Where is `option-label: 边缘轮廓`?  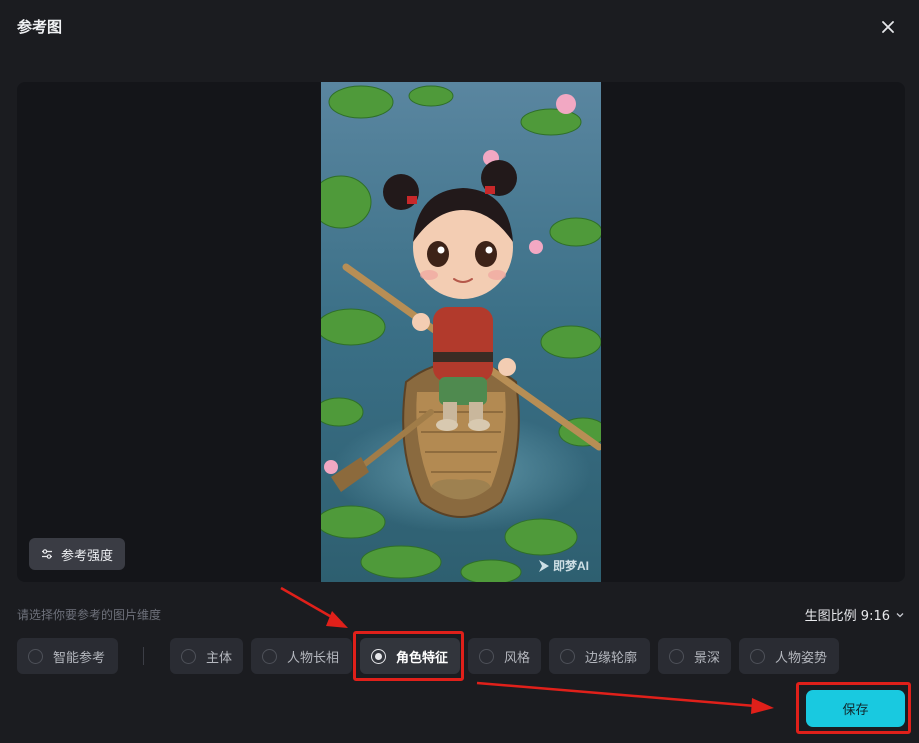
option-label: 边缘轮廓 is located at coordinates (611, 658).